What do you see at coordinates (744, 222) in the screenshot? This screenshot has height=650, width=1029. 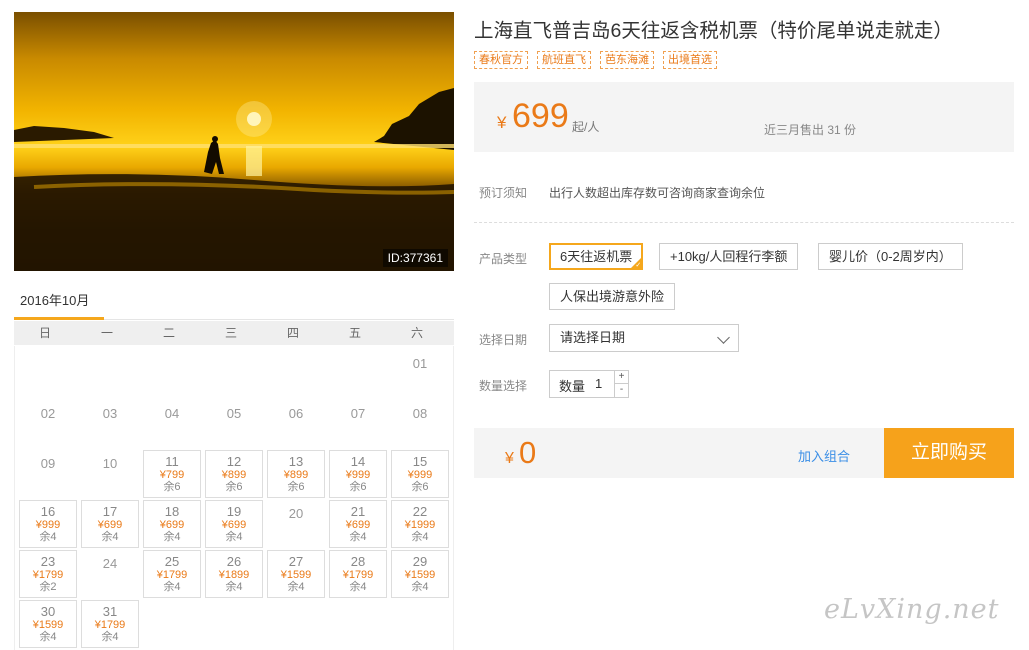 I see `section-divider` at bounding box center [744, 222].